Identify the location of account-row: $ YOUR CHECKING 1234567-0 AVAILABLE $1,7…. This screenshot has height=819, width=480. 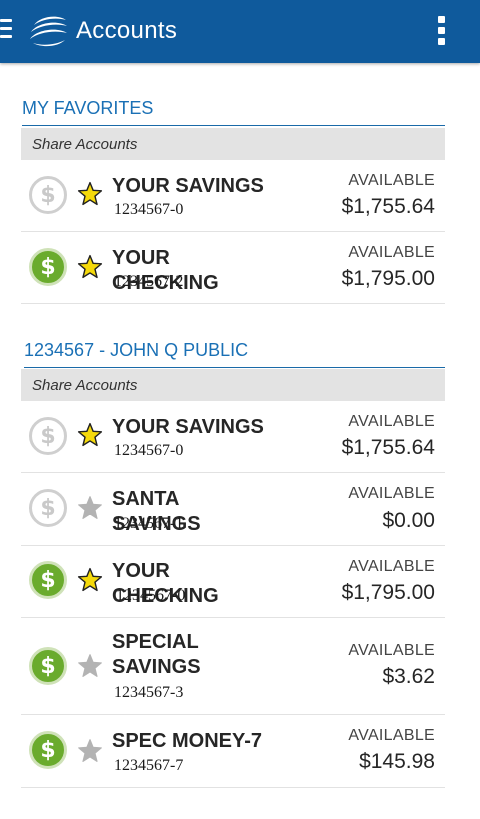
(233, 582).